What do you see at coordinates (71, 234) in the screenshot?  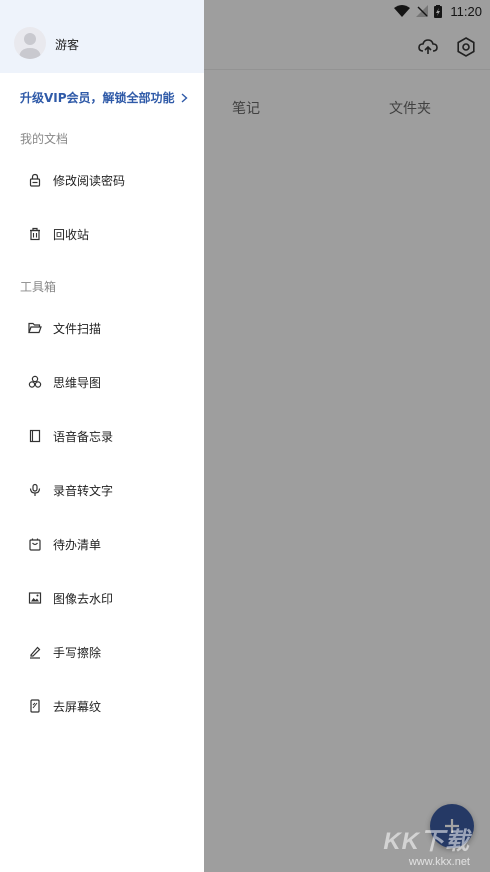 I see `menu-item-label: 回收站` at bounding box center [71, 234].